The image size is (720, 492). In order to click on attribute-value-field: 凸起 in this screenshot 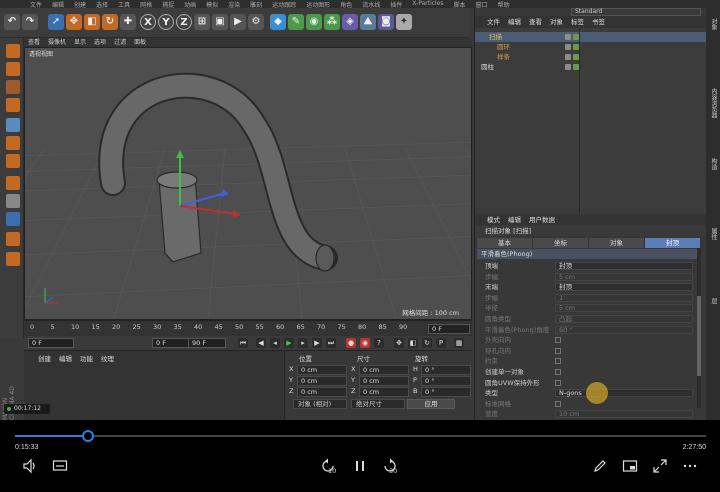, I will do `click(624, 319)`.